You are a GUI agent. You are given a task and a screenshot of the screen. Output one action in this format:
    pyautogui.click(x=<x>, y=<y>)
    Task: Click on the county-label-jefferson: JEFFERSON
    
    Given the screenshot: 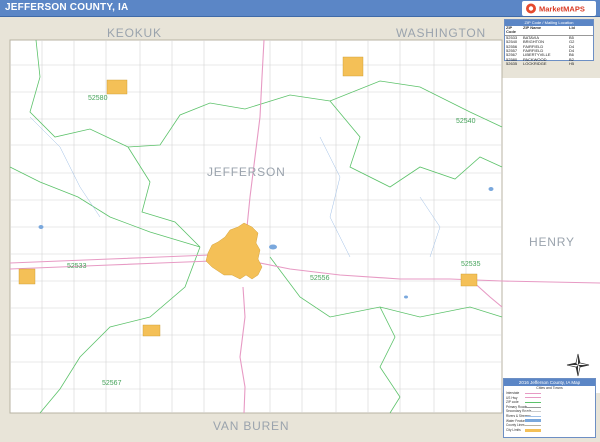 What is the action you would take?
    pyautogui.click(x=246, y=172)
    